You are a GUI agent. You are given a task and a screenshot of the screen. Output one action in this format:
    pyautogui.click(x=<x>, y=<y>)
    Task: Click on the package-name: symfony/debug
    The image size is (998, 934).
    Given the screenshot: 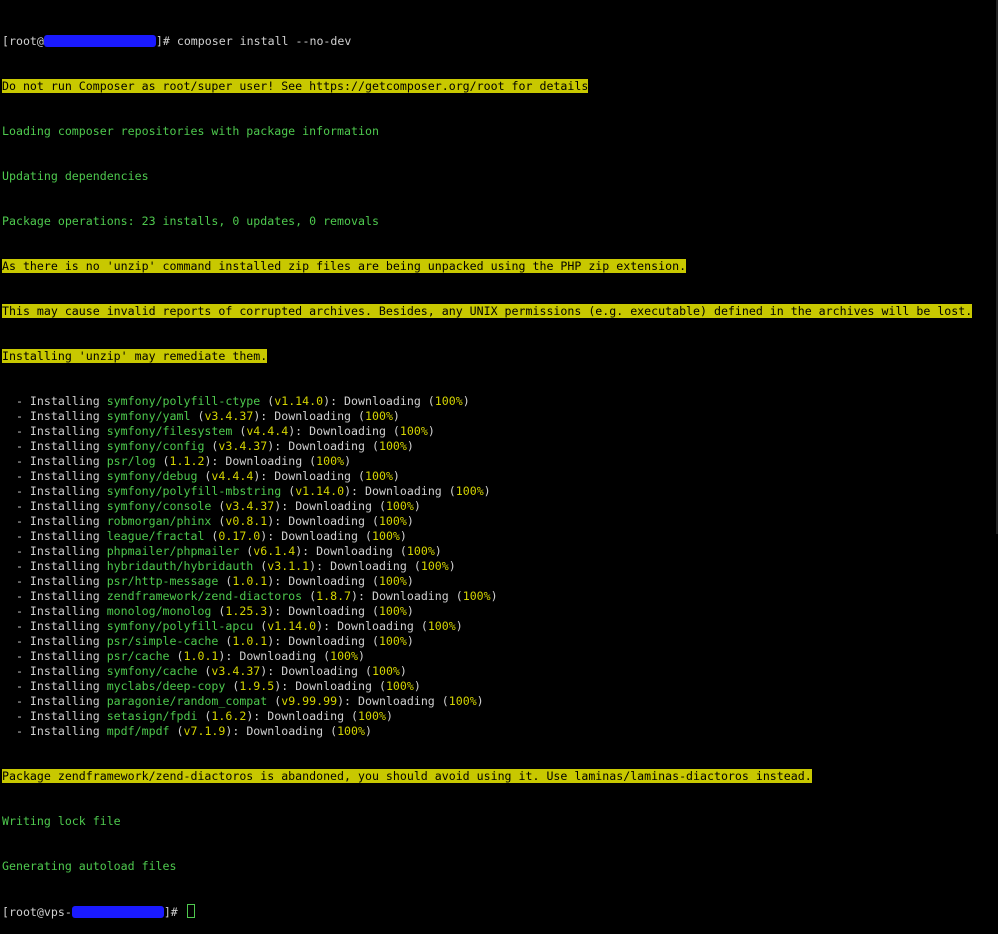 What is the action you would take?
    pyautogui.click(x=152, y=476)
    